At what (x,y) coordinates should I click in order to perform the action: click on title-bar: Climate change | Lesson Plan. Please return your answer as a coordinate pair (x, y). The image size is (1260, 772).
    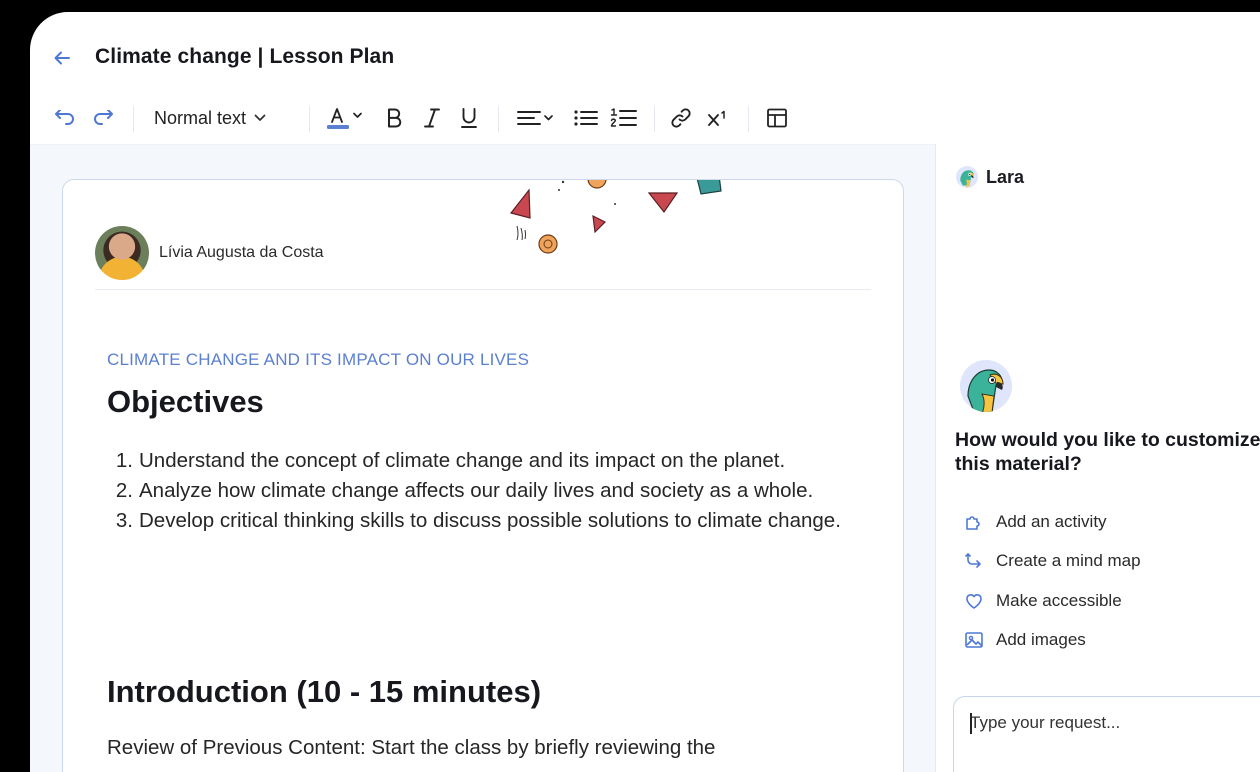
    Looking at the image, I should click on (645, 56).